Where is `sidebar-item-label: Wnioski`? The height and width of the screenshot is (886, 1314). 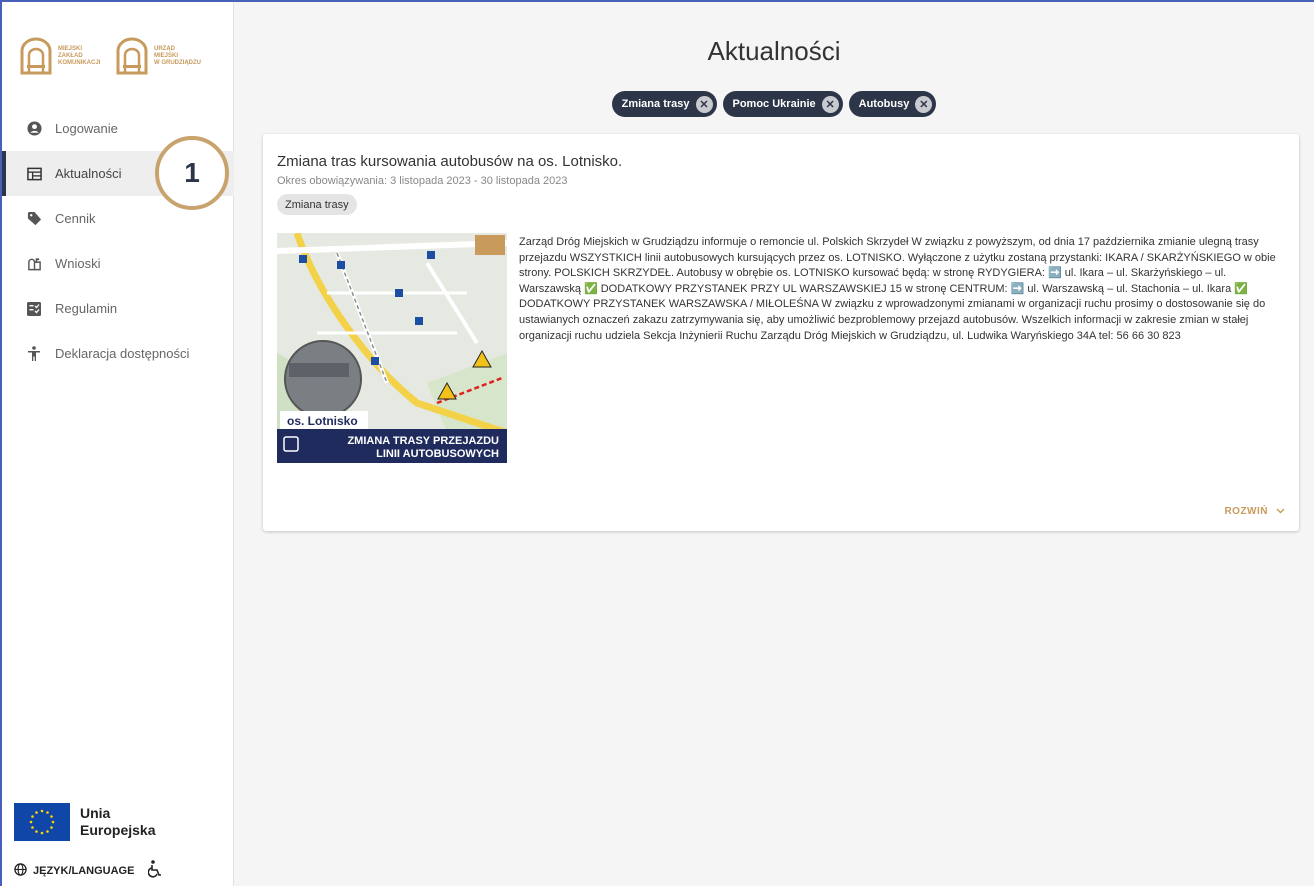
sidebar-item-label: Wnioski is located at coordinates (78, 263).